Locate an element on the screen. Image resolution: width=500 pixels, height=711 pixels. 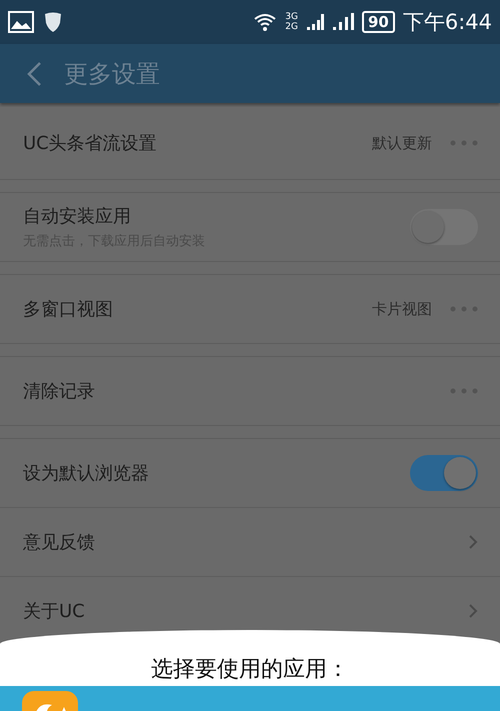
setting-value: 卡片视图 is located at coordinates (402, 309).